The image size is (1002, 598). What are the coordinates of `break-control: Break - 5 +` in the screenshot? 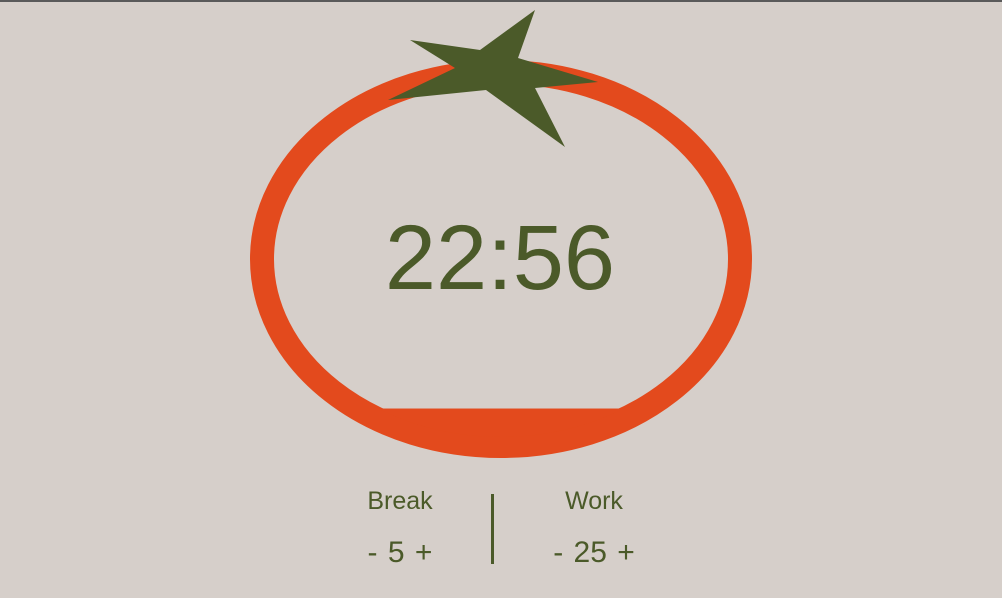 It's located at (400, 526).